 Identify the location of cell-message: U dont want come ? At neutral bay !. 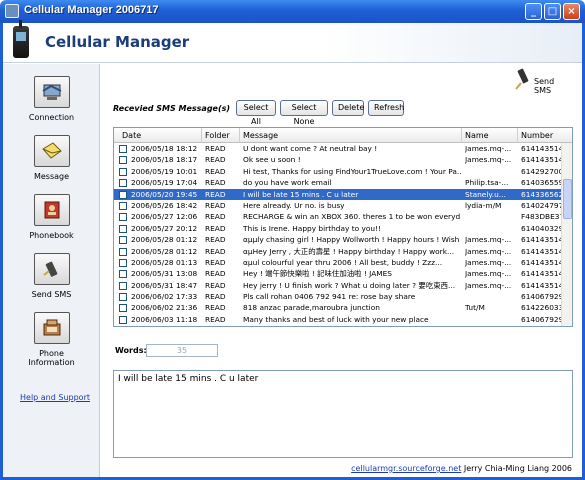
(310, 148).